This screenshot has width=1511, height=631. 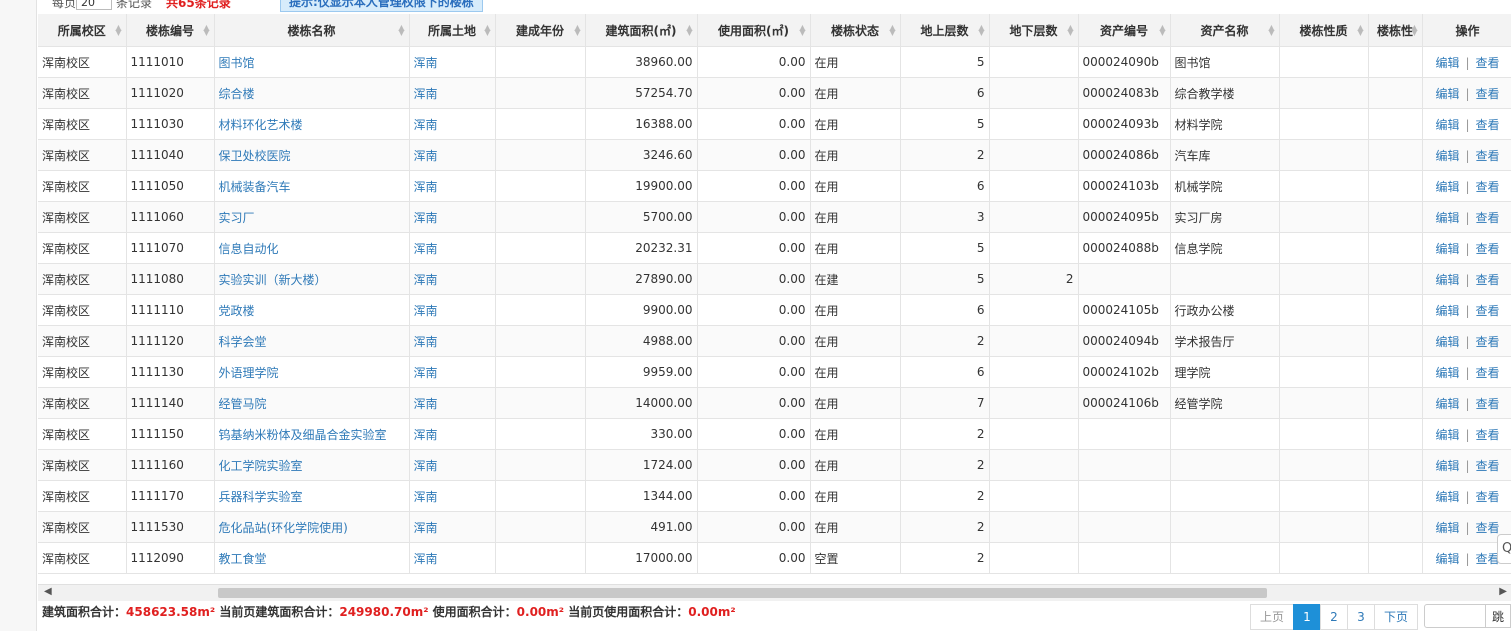 What do you see at coordinates (742, 593) in the screenshot?
I see `scrollbar-thumb` at bounding box center [742, 593].